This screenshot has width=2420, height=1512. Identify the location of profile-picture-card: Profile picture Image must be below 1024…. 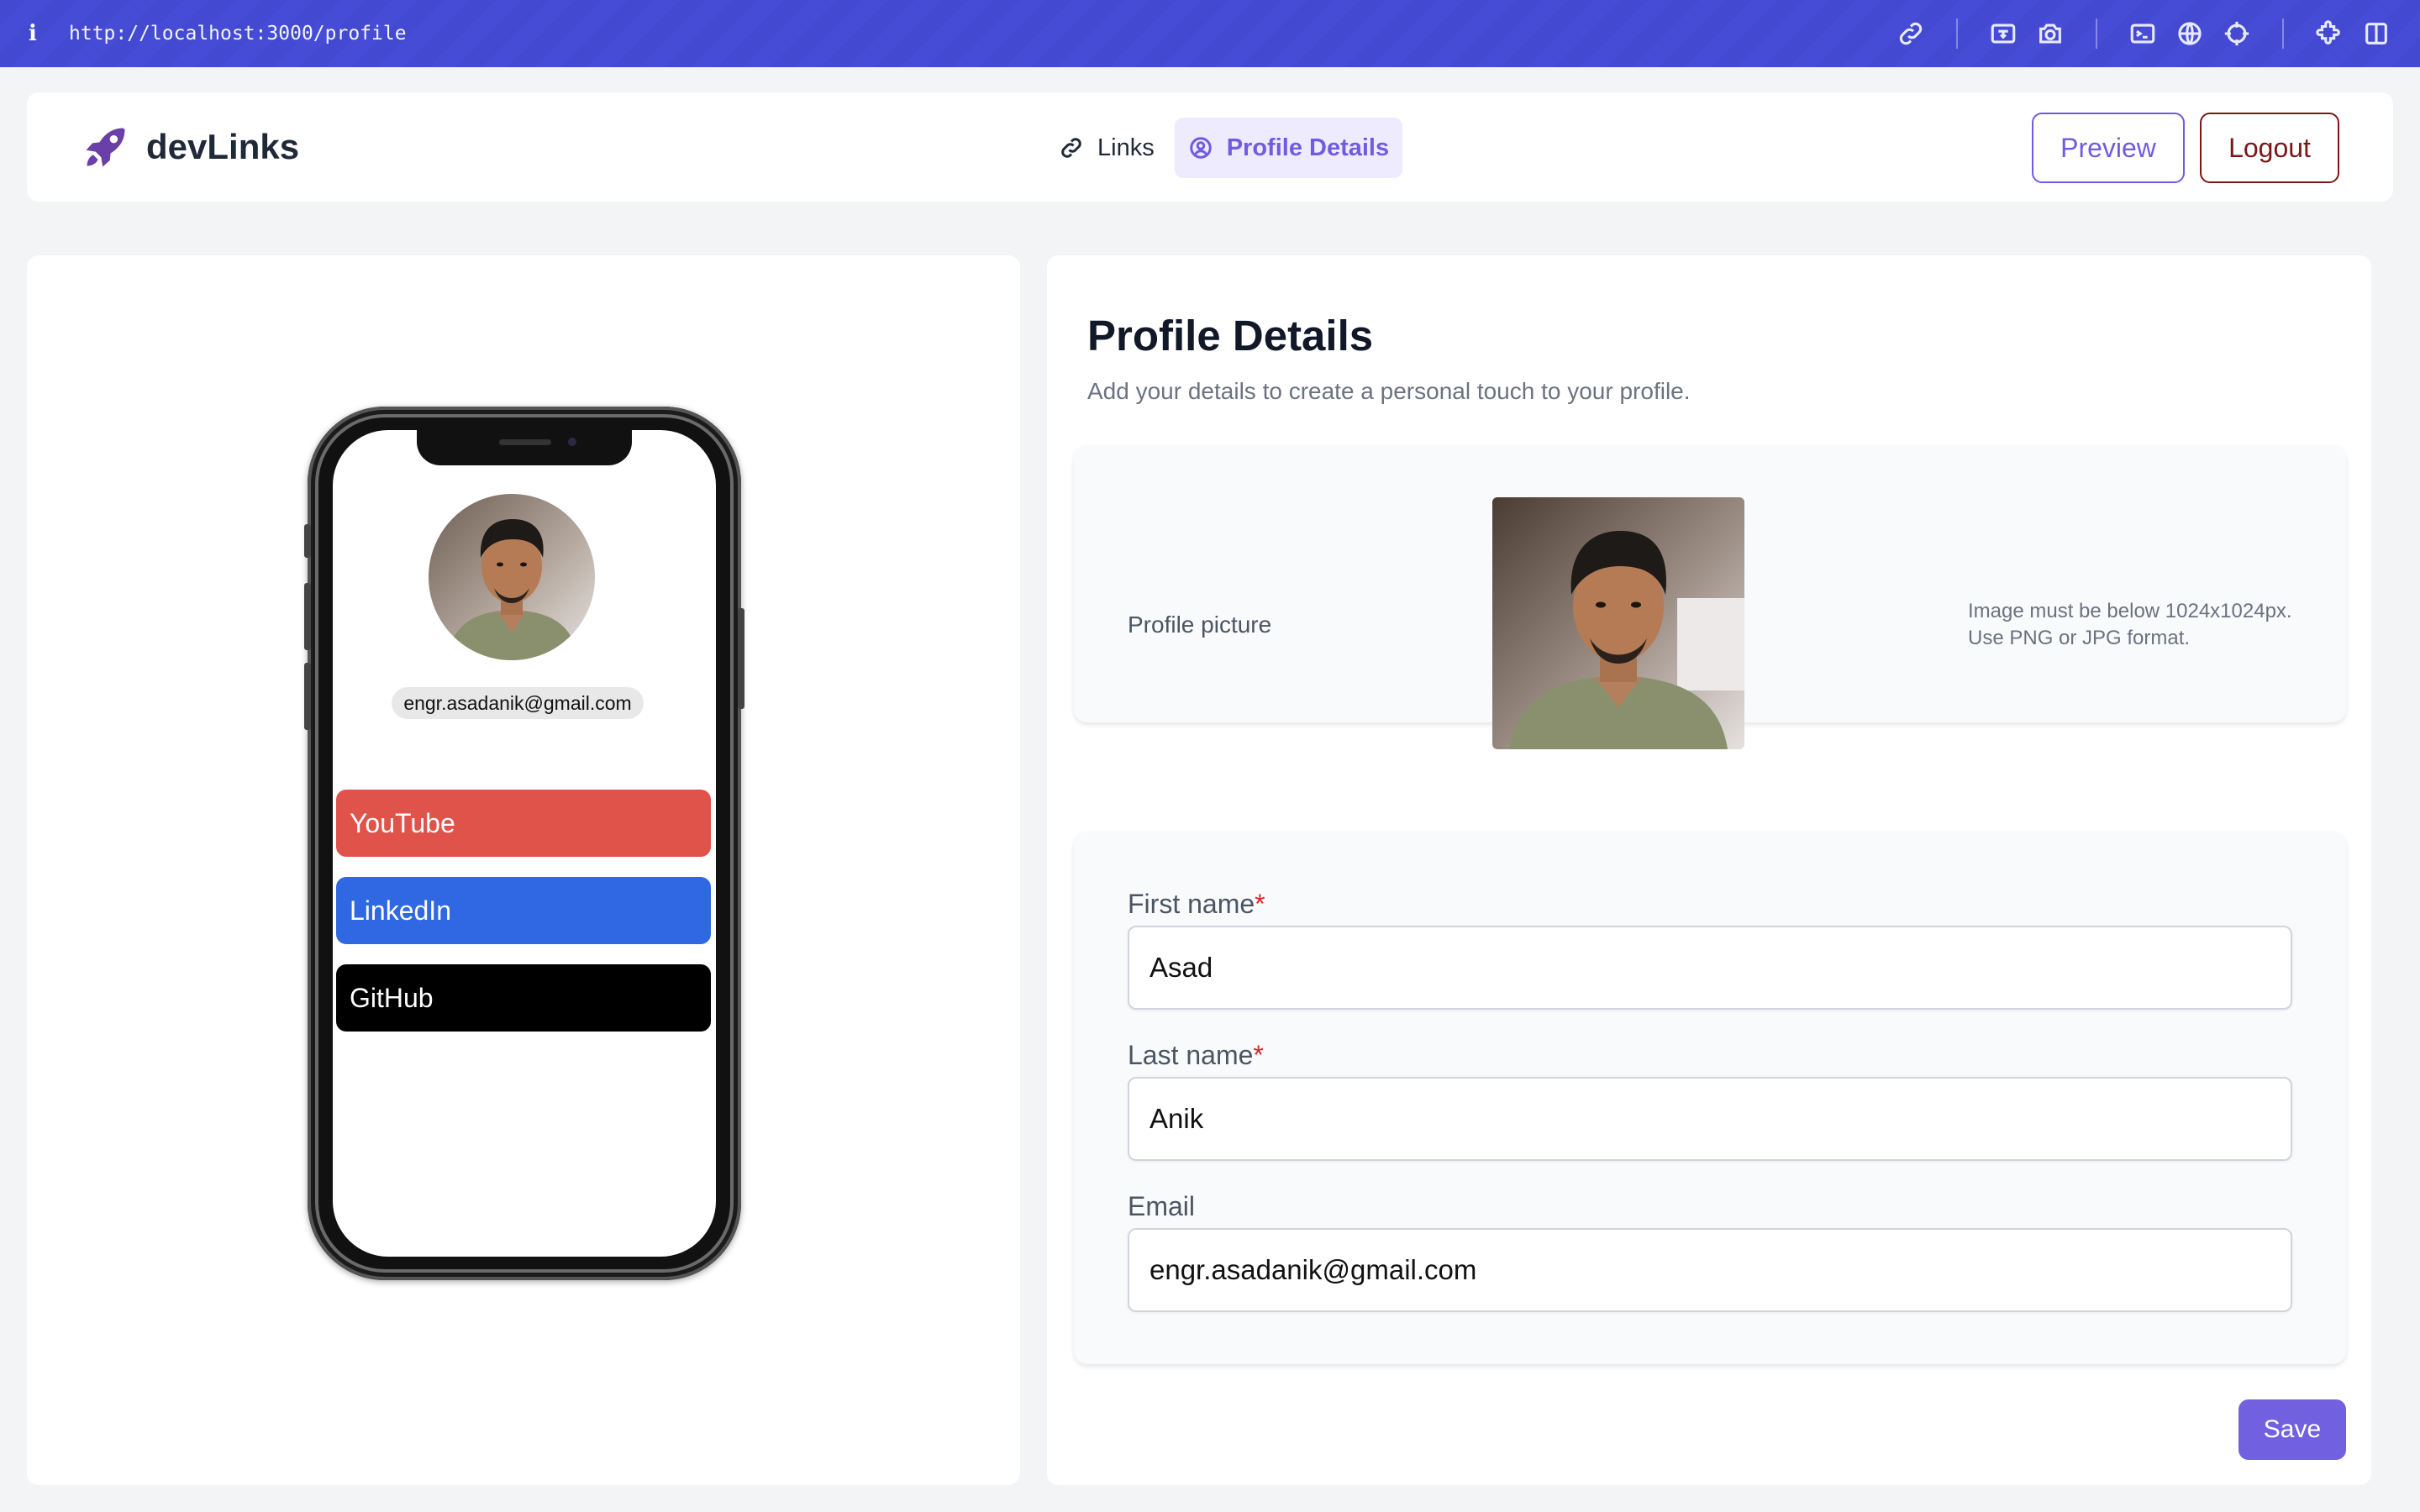
(1710, 597).